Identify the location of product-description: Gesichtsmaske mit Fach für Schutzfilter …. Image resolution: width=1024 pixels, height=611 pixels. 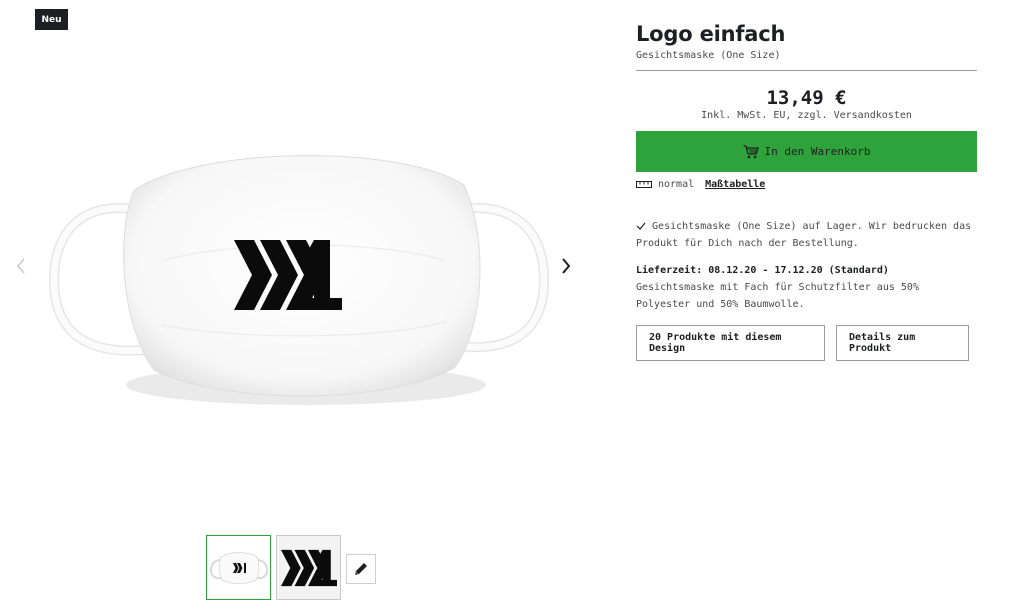
(777, 296).